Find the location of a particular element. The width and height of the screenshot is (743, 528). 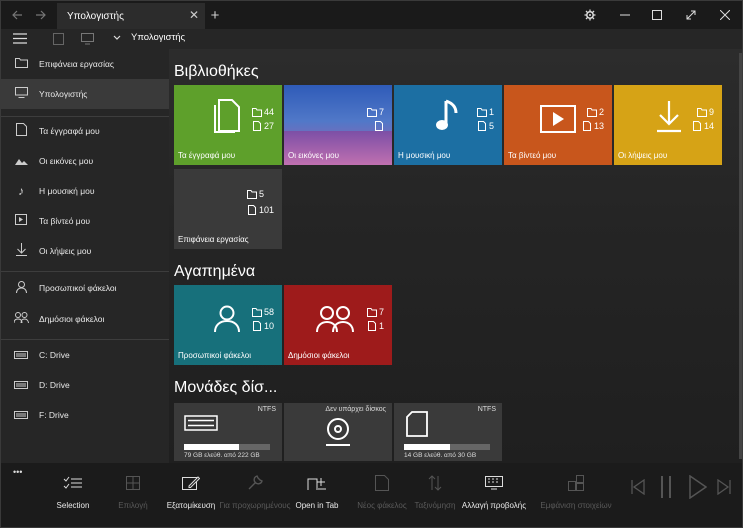

hamburger-menu-icon is located at coordinates (20, 39).